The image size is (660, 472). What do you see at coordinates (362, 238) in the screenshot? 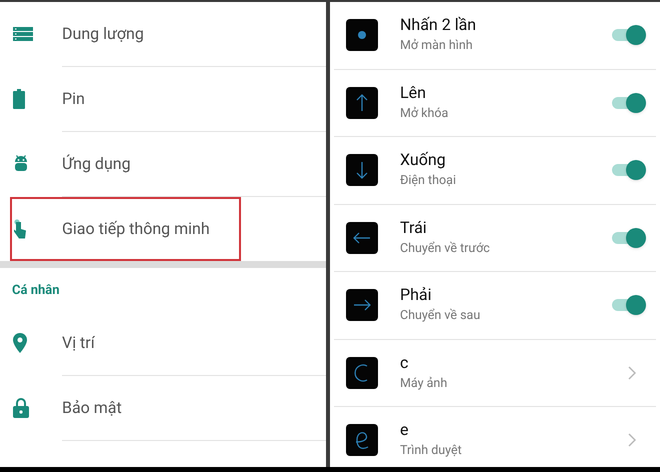
I see `left-arrow-gesture-icon` at bounding box center [362, 238].